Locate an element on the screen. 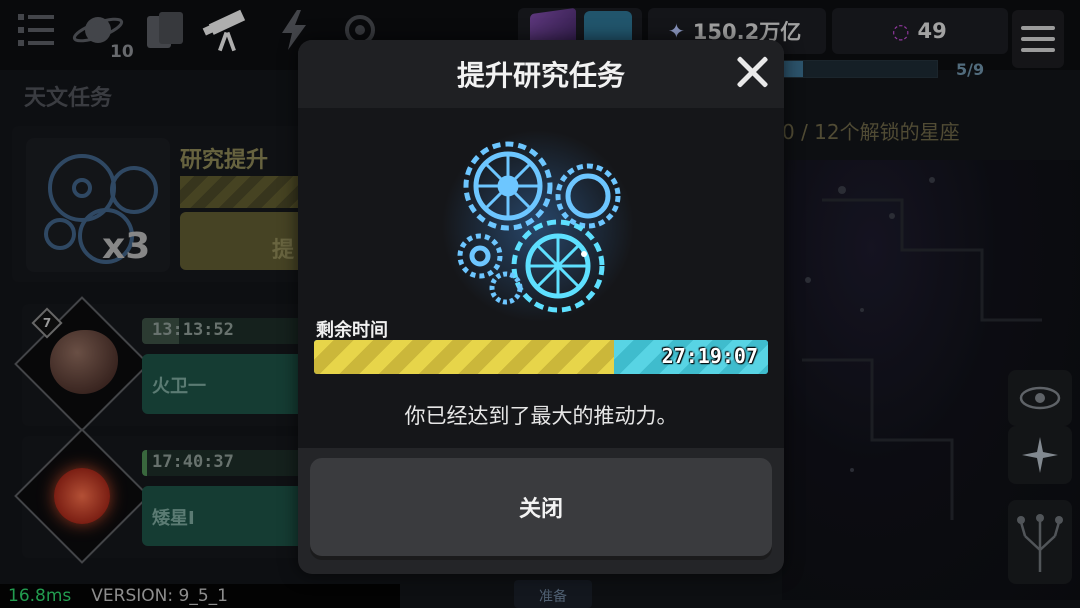 The width and height of the screenshot is (1080, 608). gears-icon is located at coordinates (538, 226).